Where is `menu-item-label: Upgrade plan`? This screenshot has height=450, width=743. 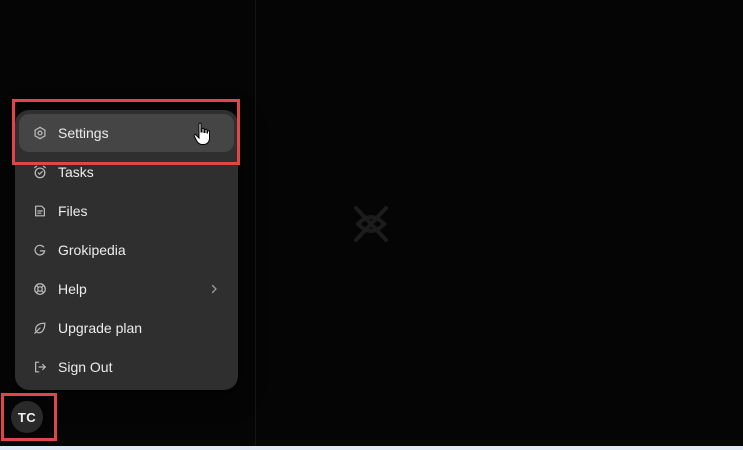
menu-item-label: Upgrade plan is located at coordinates (100, 328).